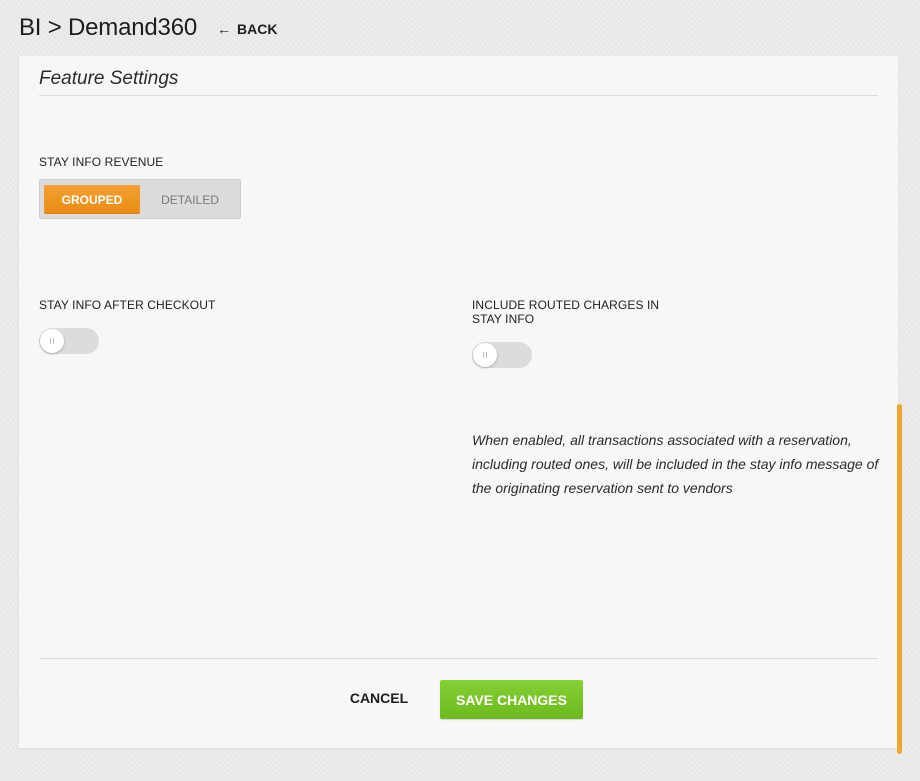 The image size is (920, 781). What do you see at coordinates (109, 78) in the screenshot?
I see `section-title: Feature Settings` at bounding box center [109, 78].